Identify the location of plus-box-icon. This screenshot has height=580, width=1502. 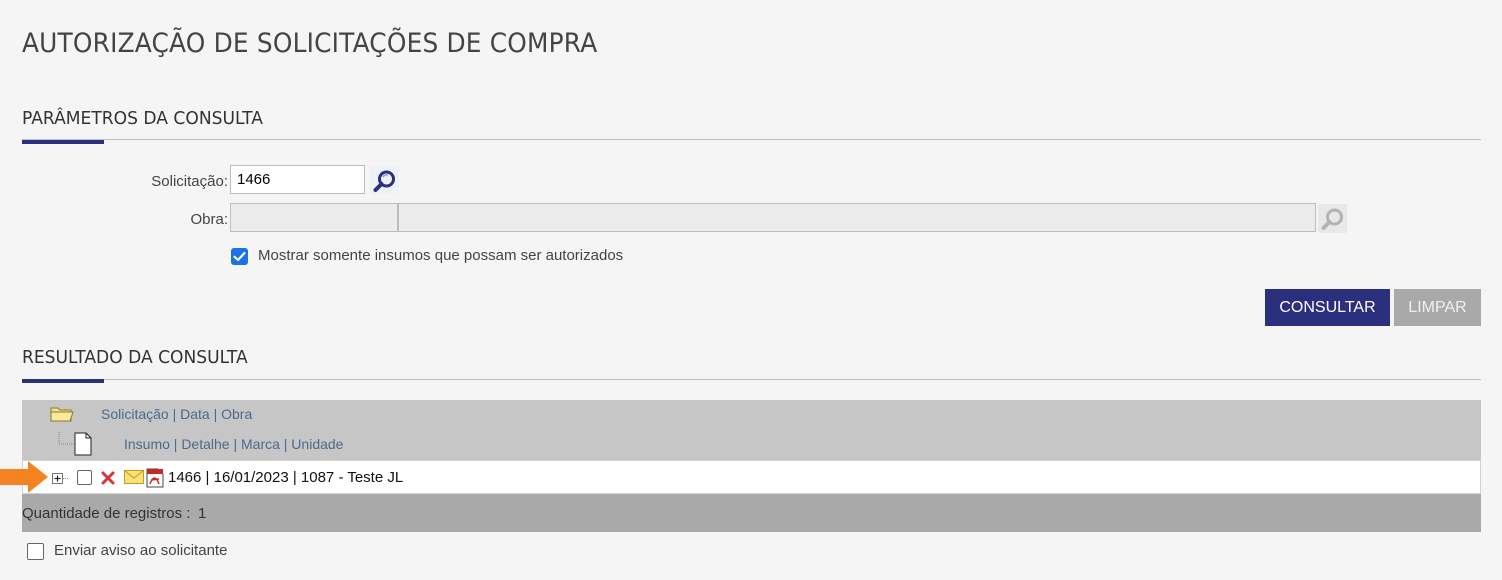
(61, 479).